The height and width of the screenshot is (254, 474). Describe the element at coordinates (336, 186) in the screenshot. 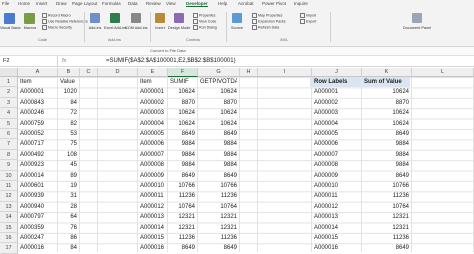

I see `pivot-row-label: A000010` at that location.